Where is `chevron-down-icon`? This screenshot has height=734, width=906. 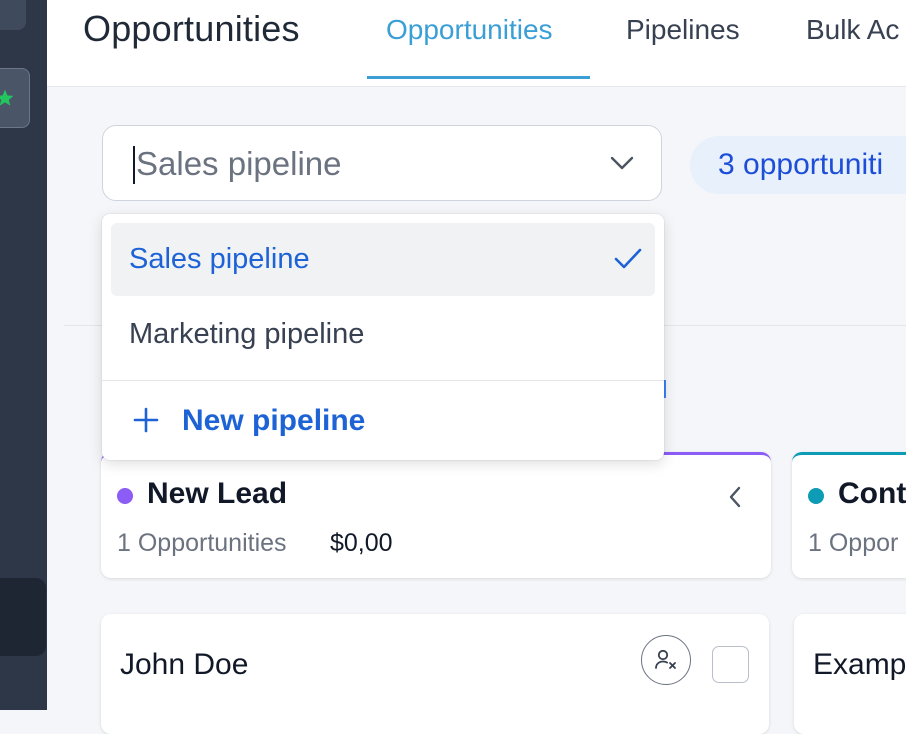
chevron-down-icon is located at coordinates (622, 163).